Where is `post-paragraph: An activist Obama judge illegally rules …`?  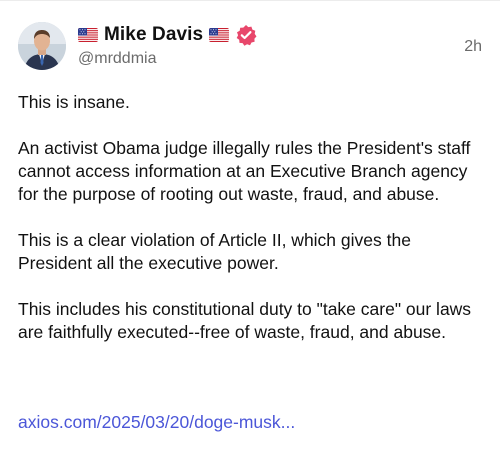
post-paragraph: An activist Obama judge illegally rules … is located at coordinates (244, 171).